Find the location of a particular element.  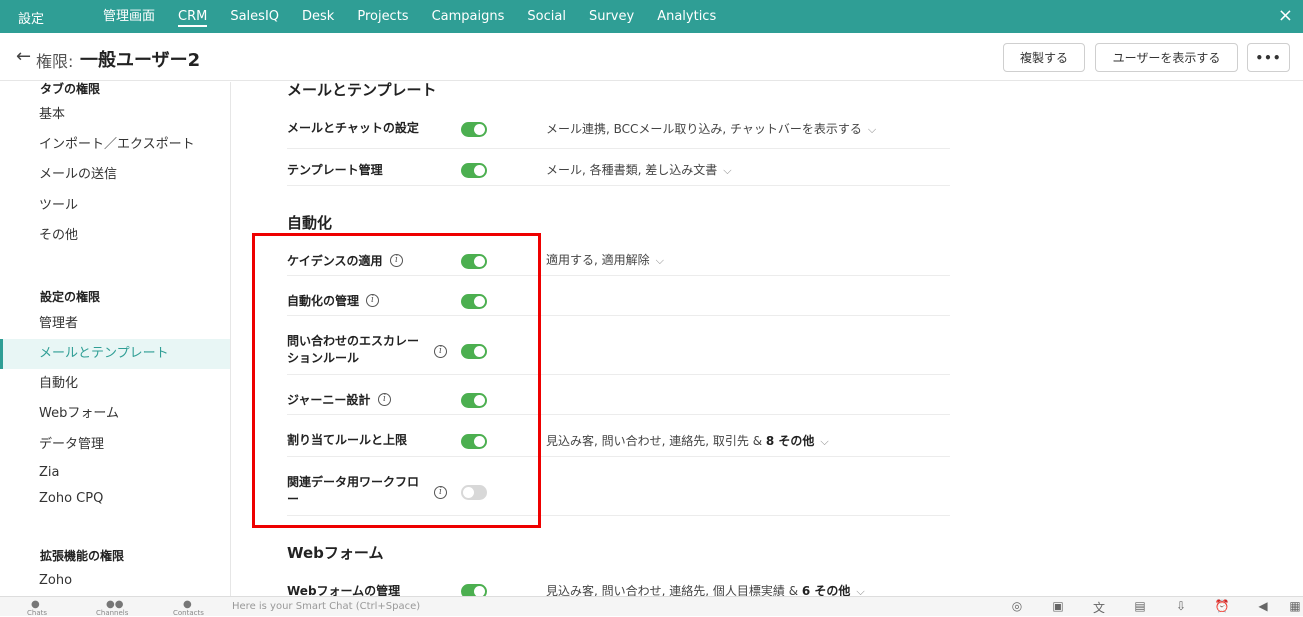

permission-label: Webフォームの管理 is located at coordinates (344, 590).